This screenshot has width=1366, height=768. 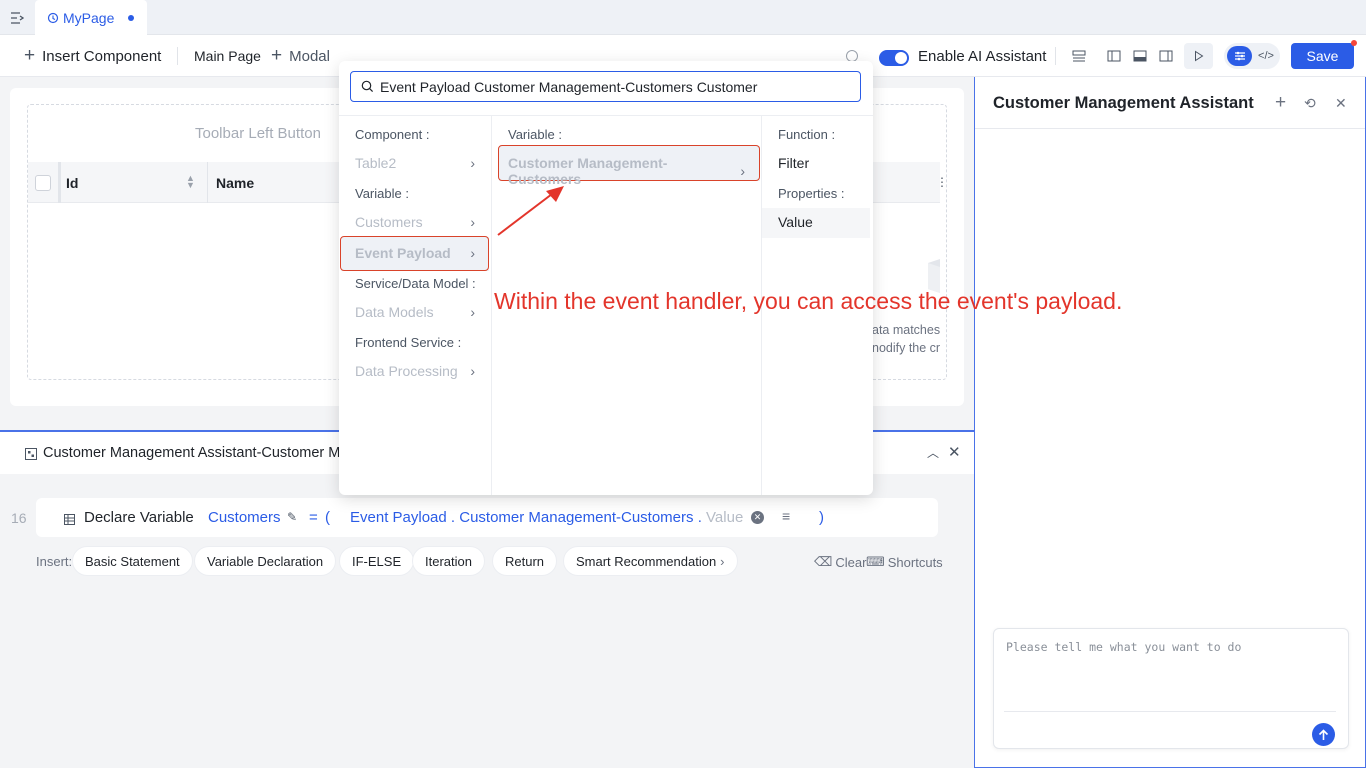 What do you see at coordinates (17, 18) in the screenshot?
I see `collapse-menu-icon` at bounding box center [17, 18].